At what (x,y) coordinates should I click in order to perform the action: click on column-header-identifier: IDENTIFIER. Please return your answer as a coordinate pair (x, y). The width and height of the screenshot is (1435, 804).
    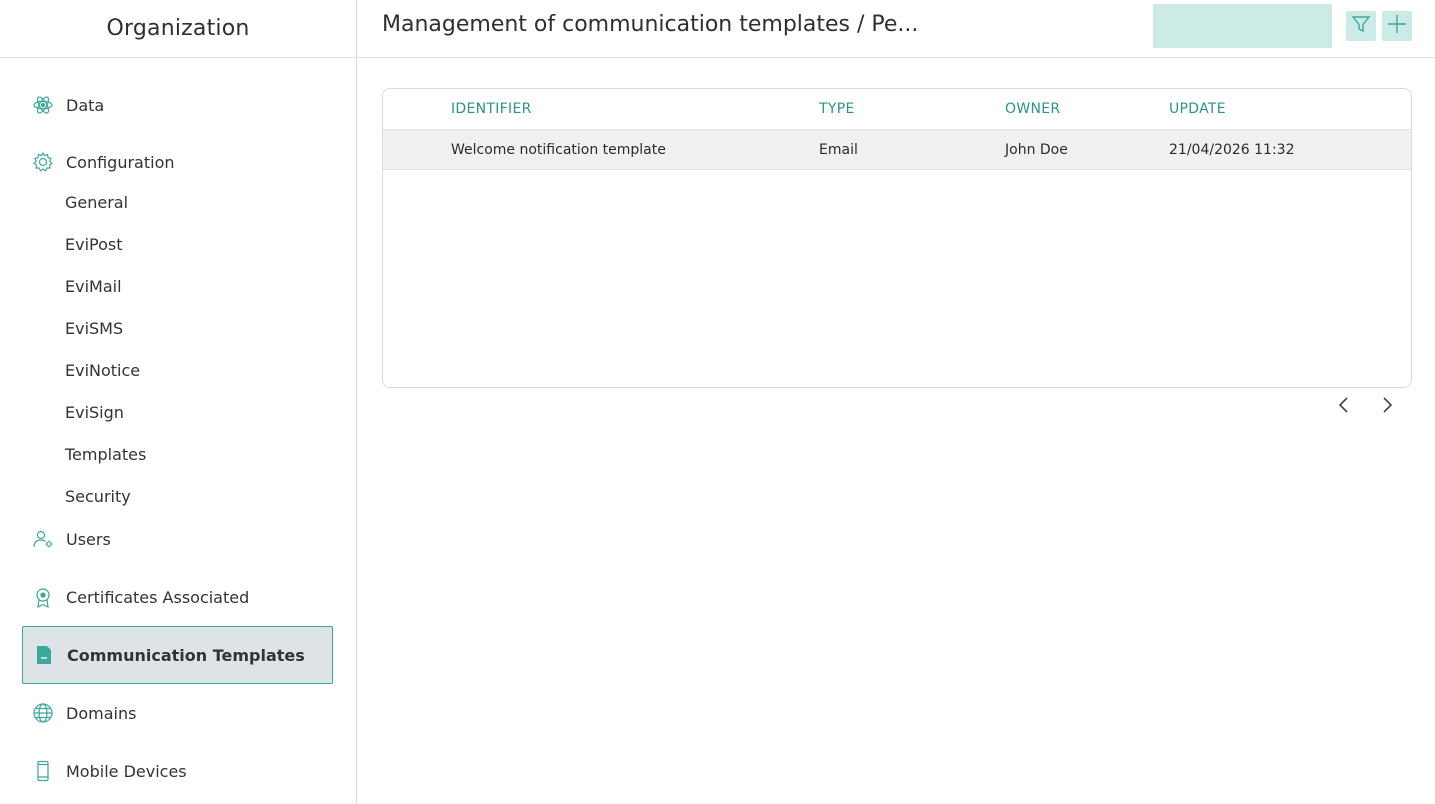
    Looking at the image, I should click on (491, 109).